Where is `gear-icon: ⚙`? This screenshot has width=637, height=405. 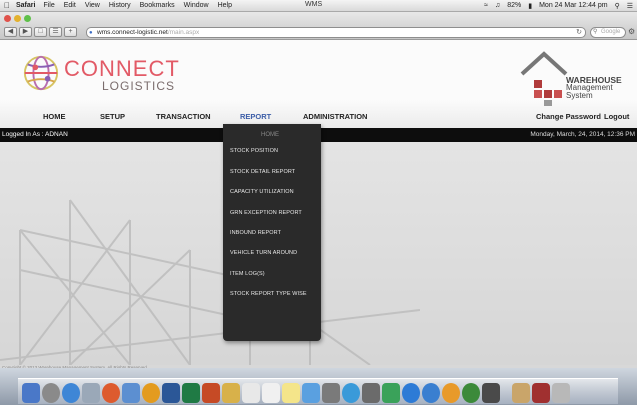
gear-icon: ⚙ is located at coordinates (631, 31).